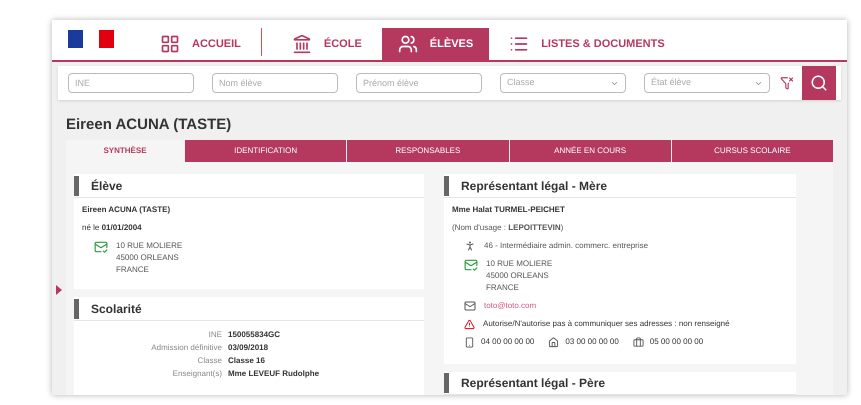 Image resolution: width=861 pixels, height=405 pixels. I want to click on section-tab: IDENTIFICATION, so click(265, 151).